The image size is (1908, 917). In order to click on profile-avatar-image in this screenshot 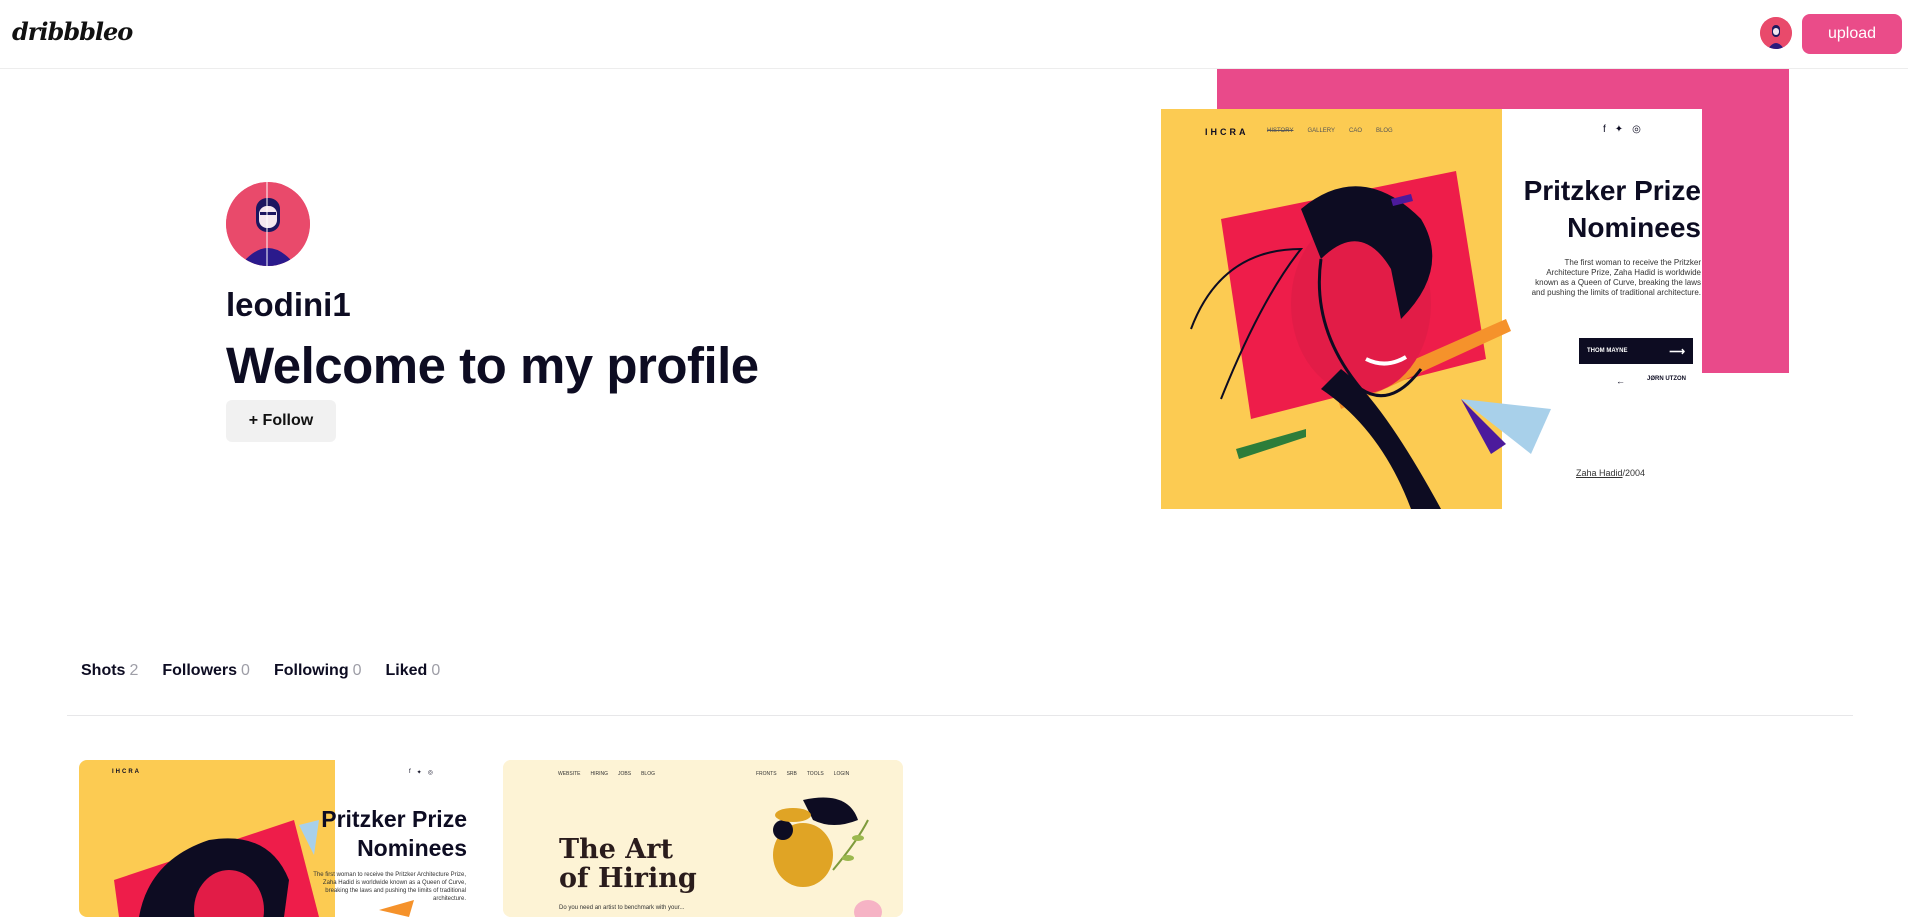, I will do `click(268, 224)`.